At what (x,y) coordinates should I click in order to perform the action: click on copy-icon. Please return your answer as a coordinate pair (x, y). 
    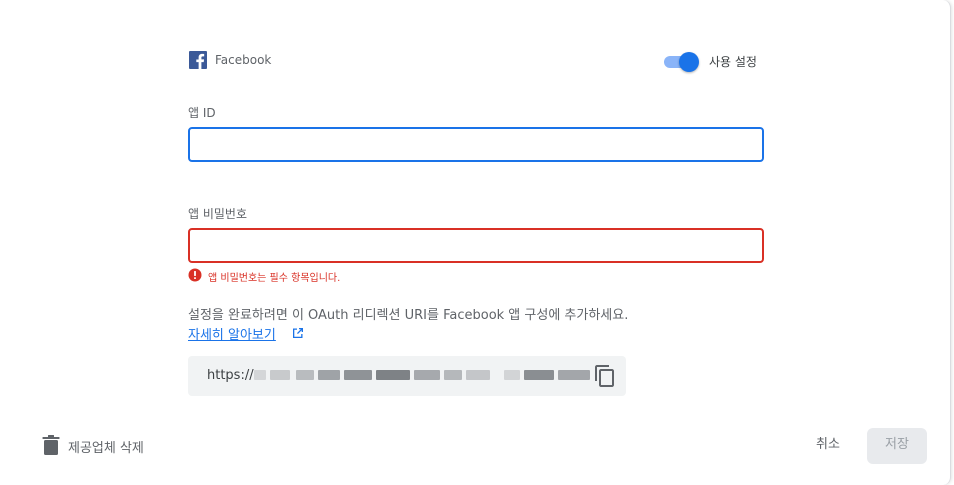
    Looking at the image, I should click on (605, 376).